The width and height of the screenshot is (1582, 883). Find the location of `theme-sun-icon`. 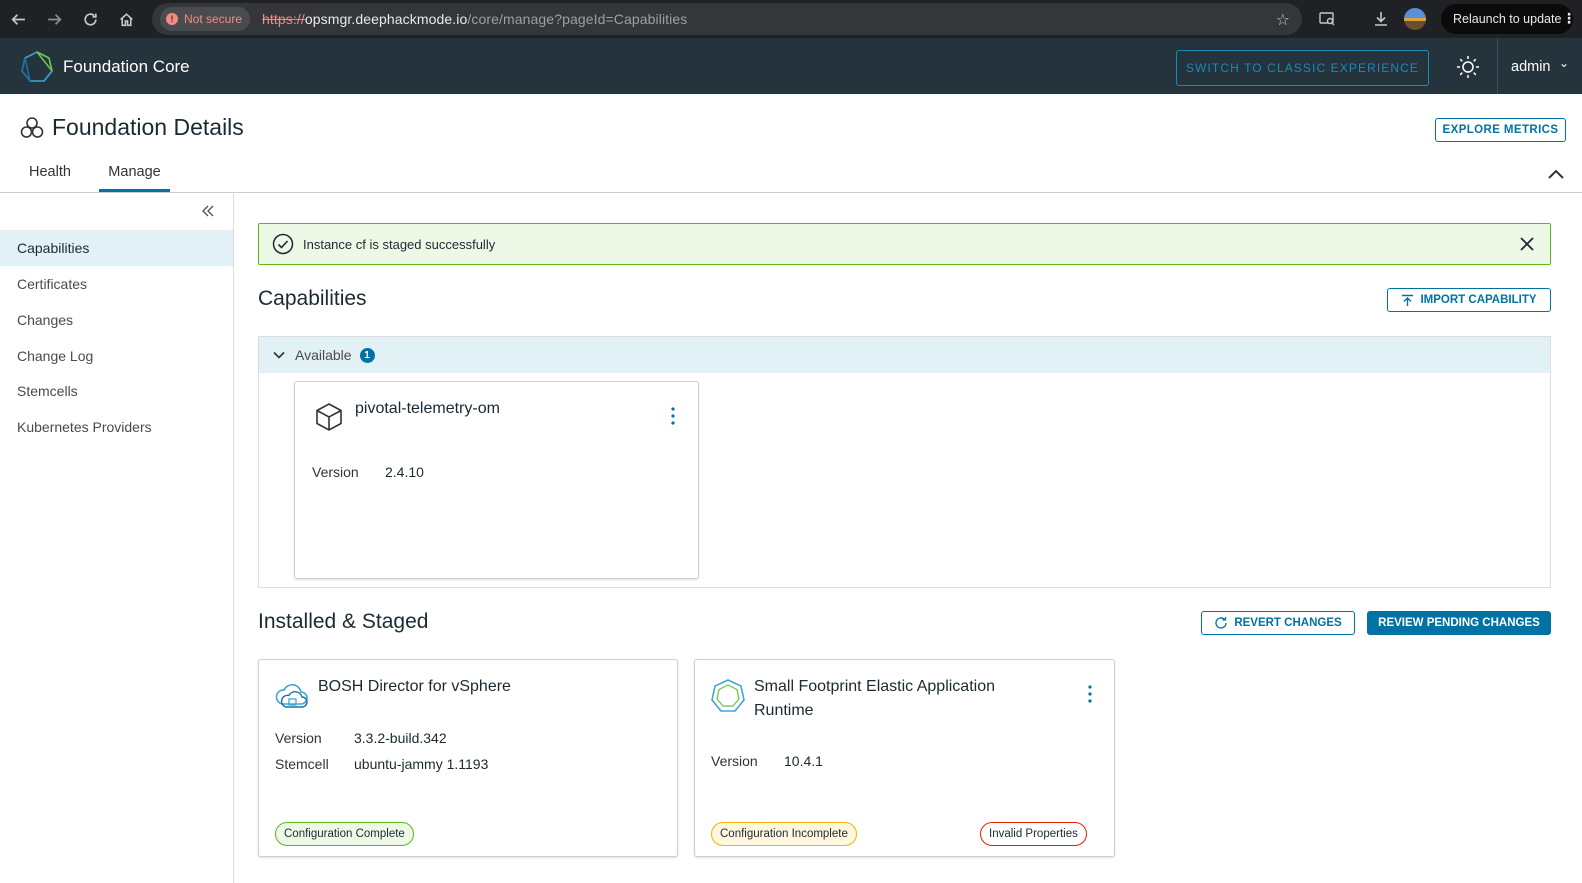

theme-sun-icon is located at coordinates (1468, 67).